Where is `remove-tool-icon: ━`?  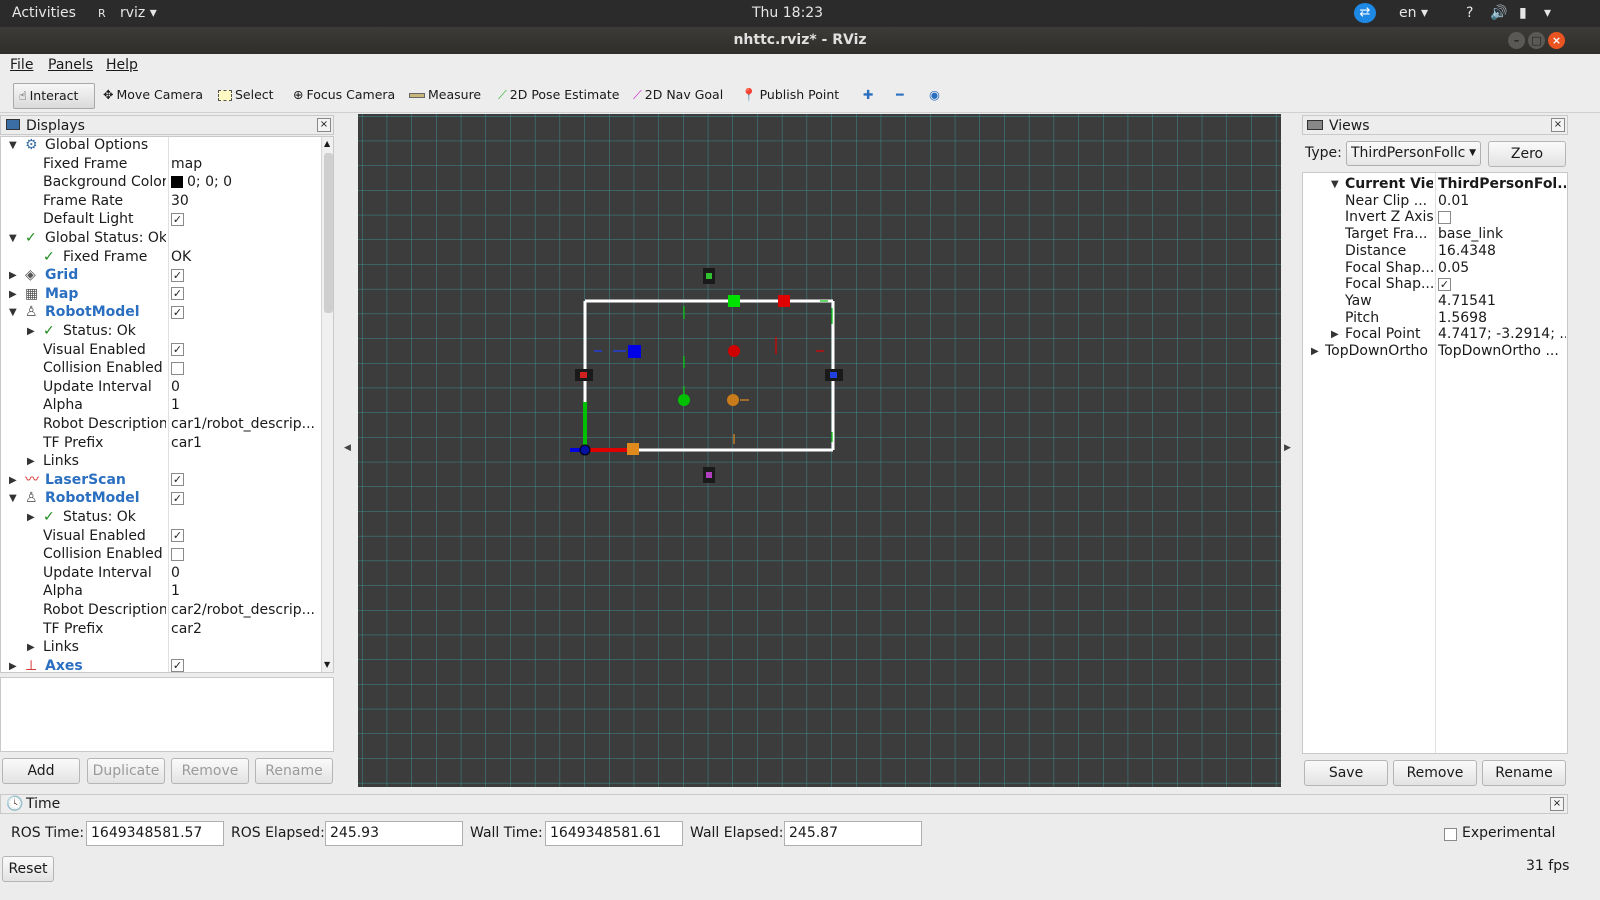 remove-tool-icon: ━ is located at coordinates (900, 96).